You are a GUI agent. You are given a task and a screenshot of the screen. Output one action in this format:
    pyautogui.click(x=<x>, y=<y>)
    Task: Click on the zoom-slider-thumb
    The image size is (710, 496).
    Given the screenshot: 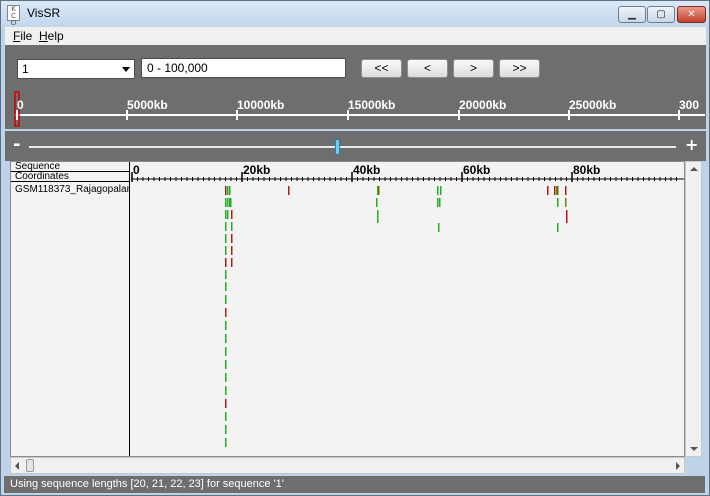 What is the action you would take?
    pyautogui.click(x=337, y=147)
    